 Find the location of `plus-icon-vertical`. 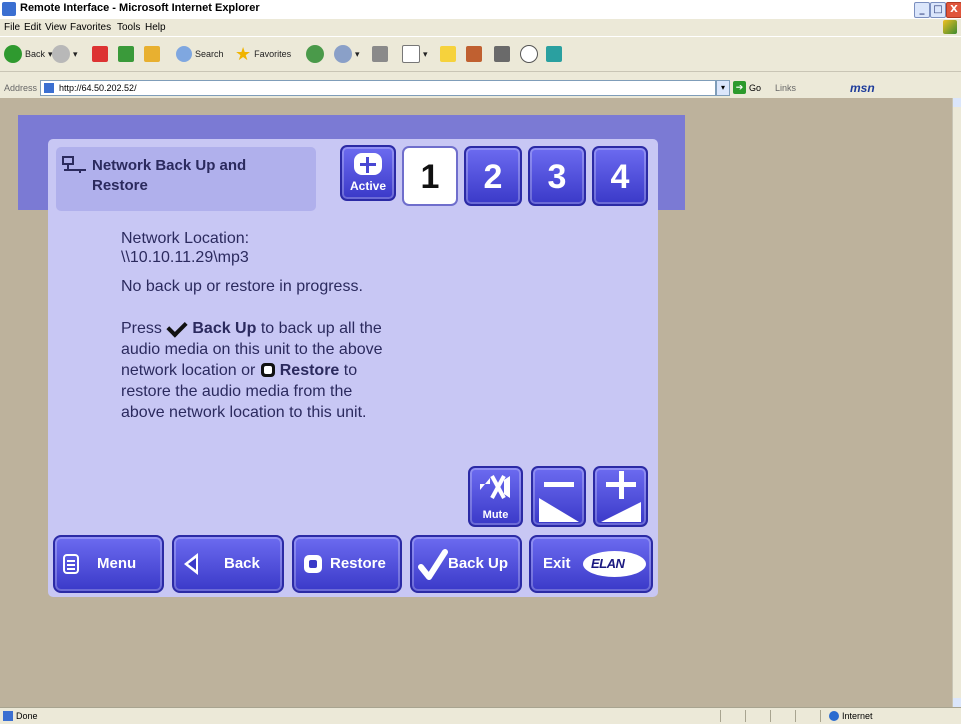

plus-icon-vertical is located at coordinates (621, 485).